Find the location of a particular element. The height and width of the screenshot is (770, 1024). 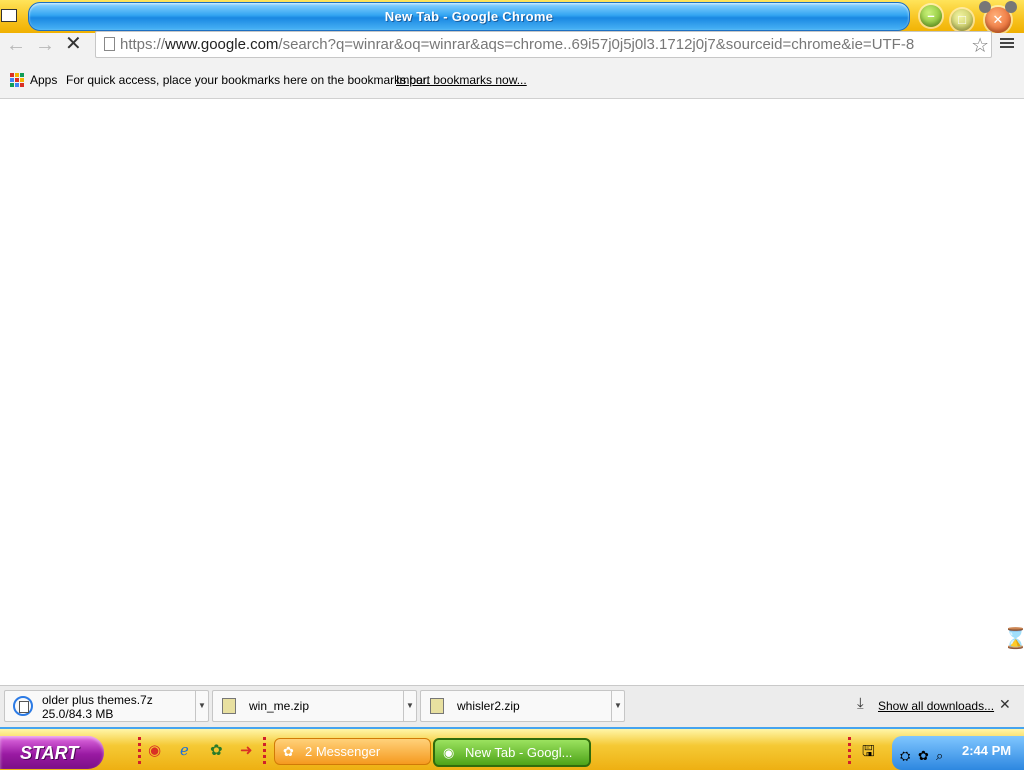

download-filename: whisler2.zip is located at coordinates (488, 706).